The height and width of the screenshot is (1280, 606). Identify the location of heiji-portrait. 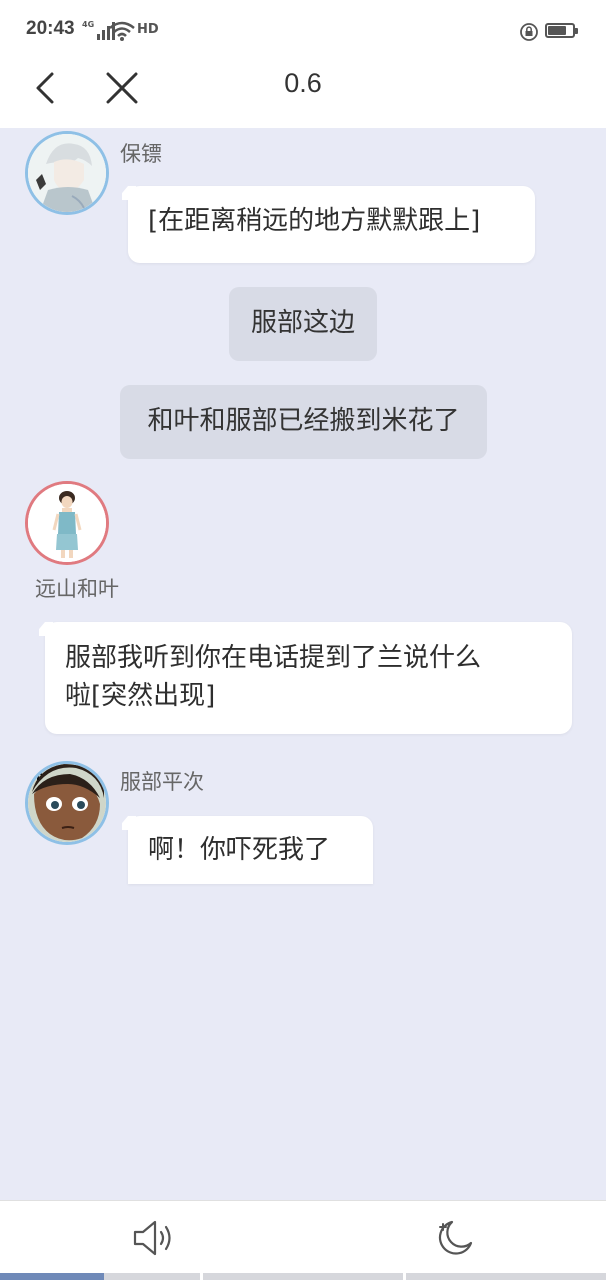
(67, 803).